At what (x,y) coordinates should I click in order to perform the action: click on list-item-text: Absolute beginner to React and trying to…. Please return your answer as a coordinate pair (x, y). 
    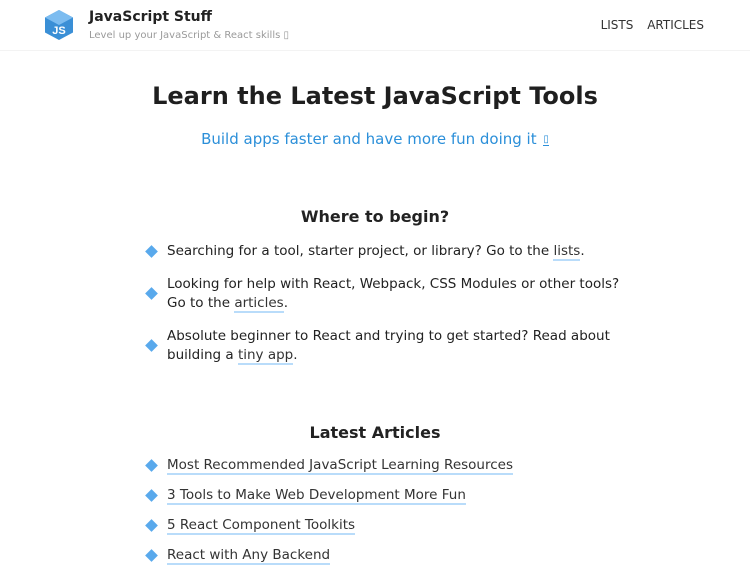
    Looking at the image, I should click on (388, 345).